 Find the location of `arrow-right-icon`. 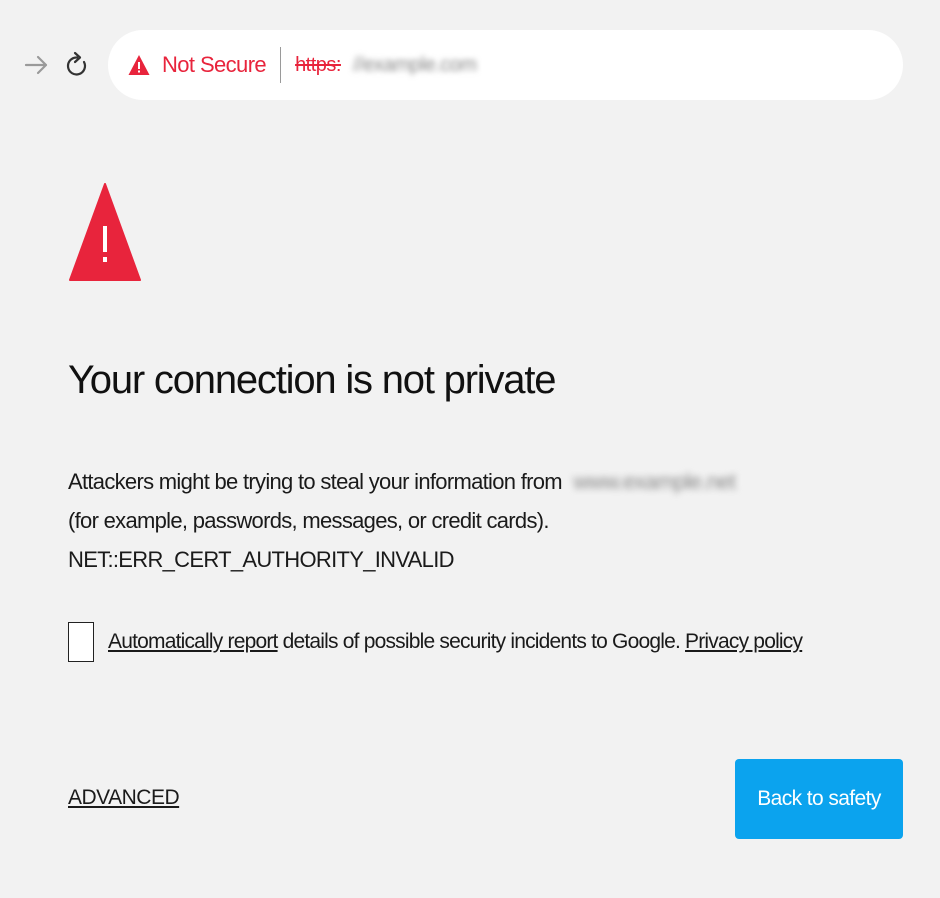

arrow-right-icon is located at coordinates (36, 65).